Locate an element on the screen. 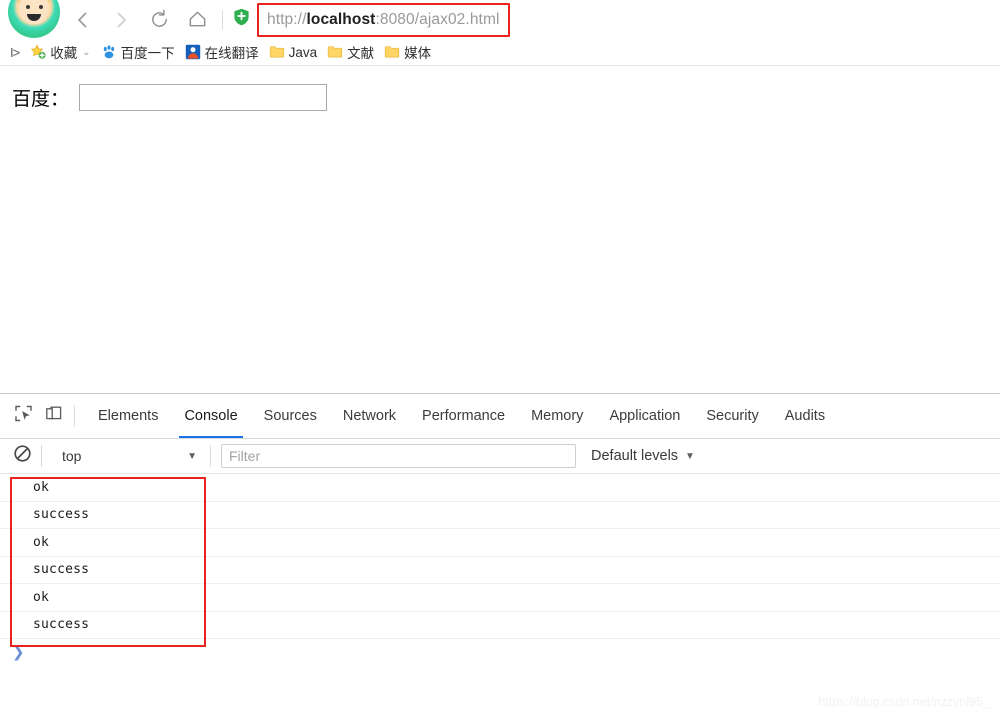  tab-sources: Sources is located at coordinates (290, 416).